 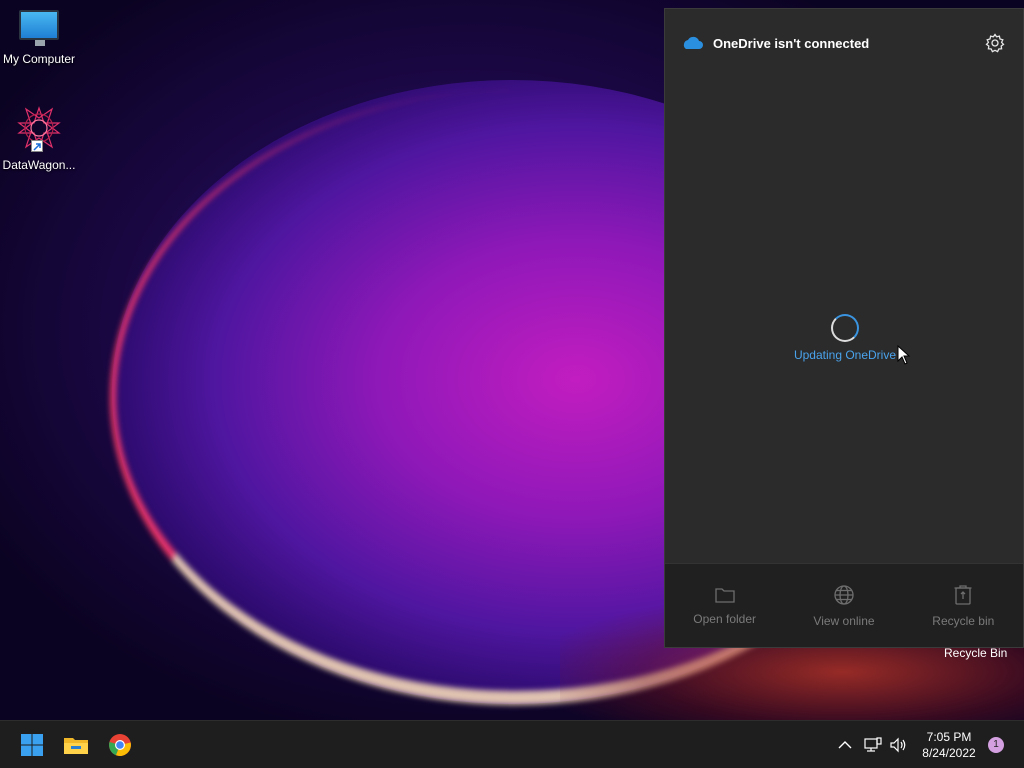 I want to click on mouse-cursor-icon, so click(x=904, y=355).